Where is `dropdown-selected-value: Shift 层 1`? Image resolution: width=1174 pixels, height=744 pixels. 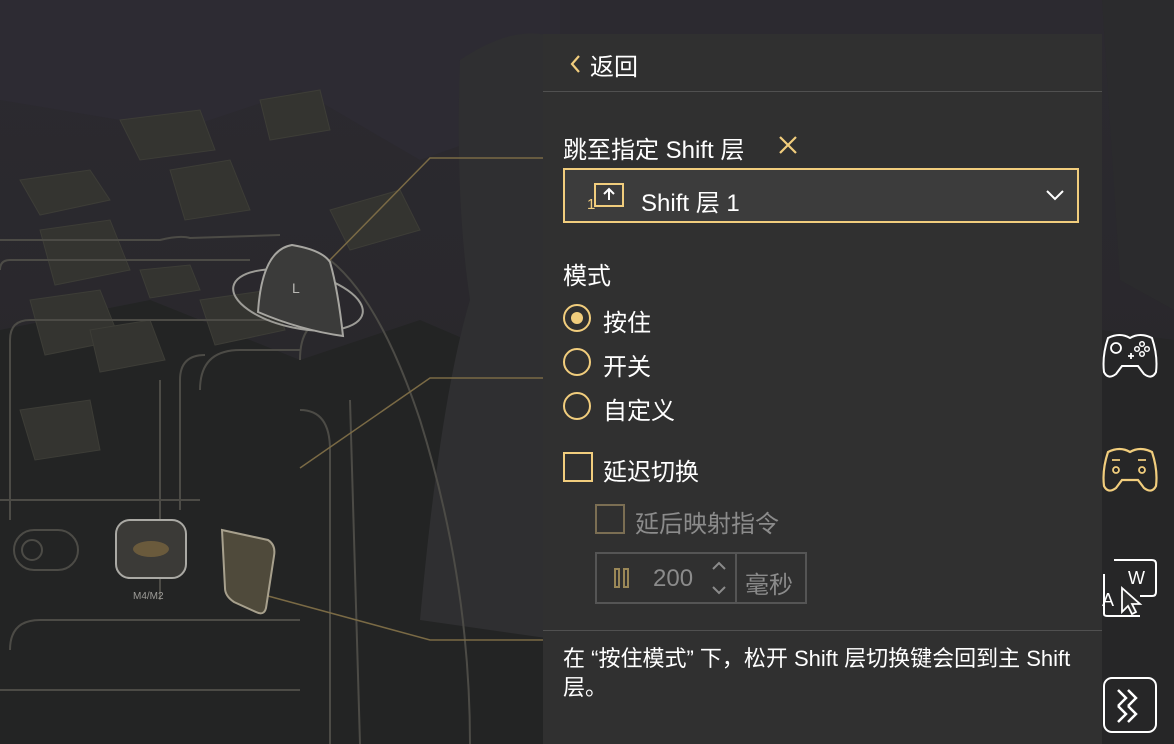 dropdown-selected-value: Shift 层 1 is located at coordinates (690, 203).